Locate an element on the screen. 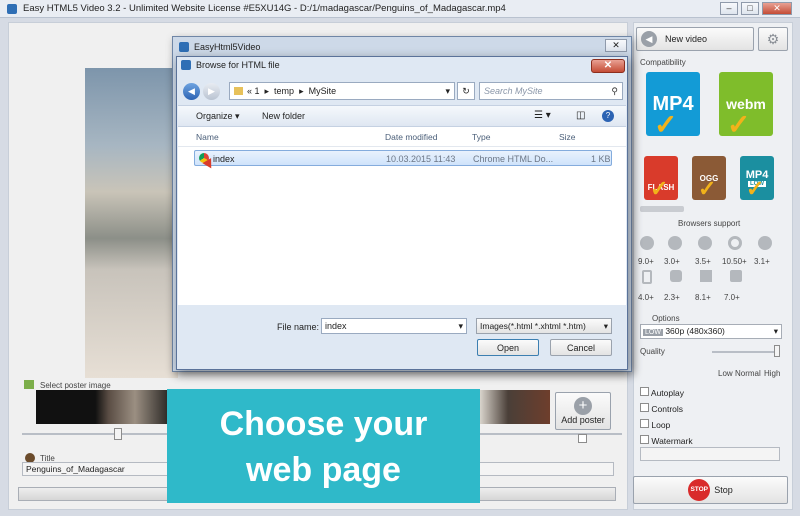  open-button: Open is located at coordinates (508, 347).